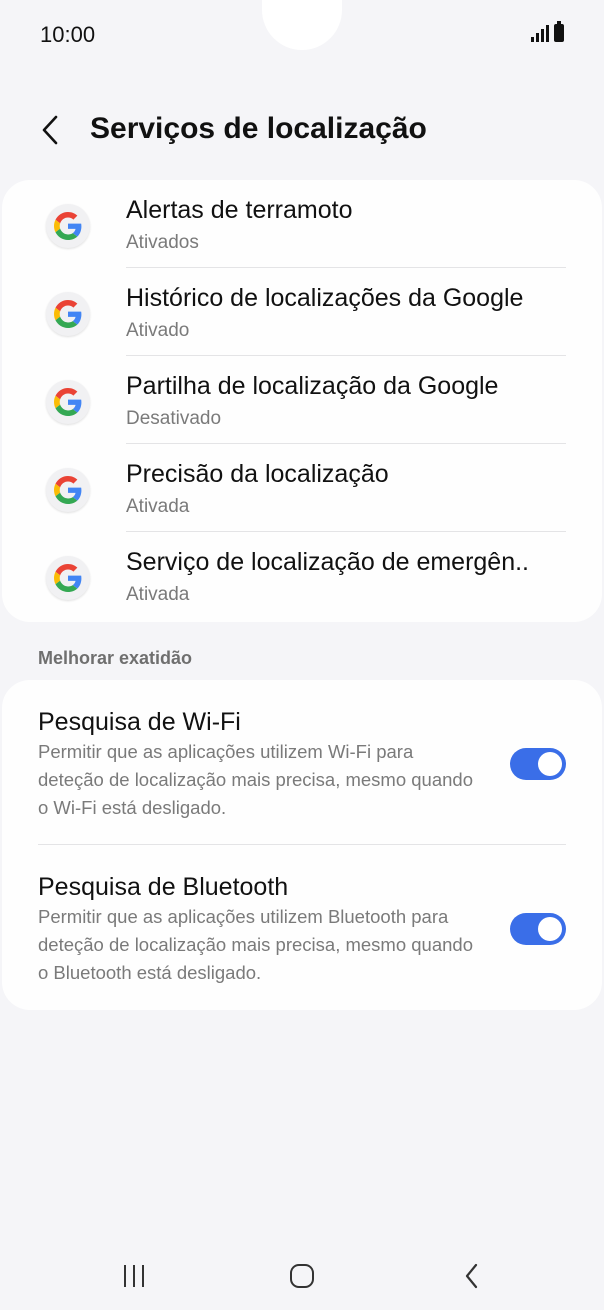 The height and width of the screenshot is (1310, 604). I want to click on bluetooth-scanning-title: Pesquisa de Bluetooth, so click(163, 887).